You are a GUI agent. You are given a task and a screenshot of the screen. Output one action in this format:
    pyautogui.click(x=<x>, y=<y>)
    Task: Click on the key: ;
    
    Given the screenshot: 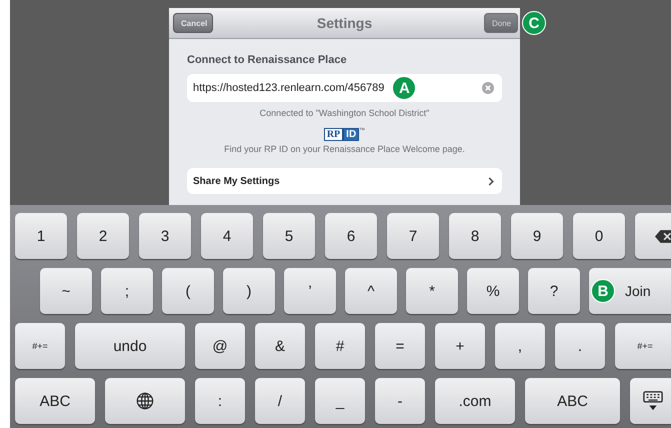 What is the action you would take?
    pyautogui.click(x=127, y=291)
    